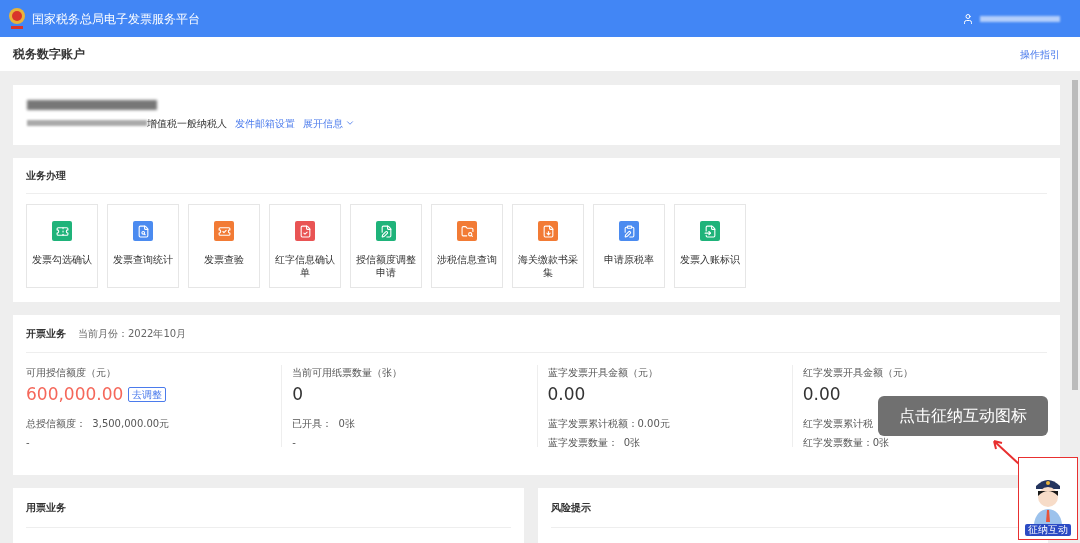  Describe the element at coordinates (846, 442) in the screenshot. I see `stat-detail: 红字发票数量：0张` at that location.